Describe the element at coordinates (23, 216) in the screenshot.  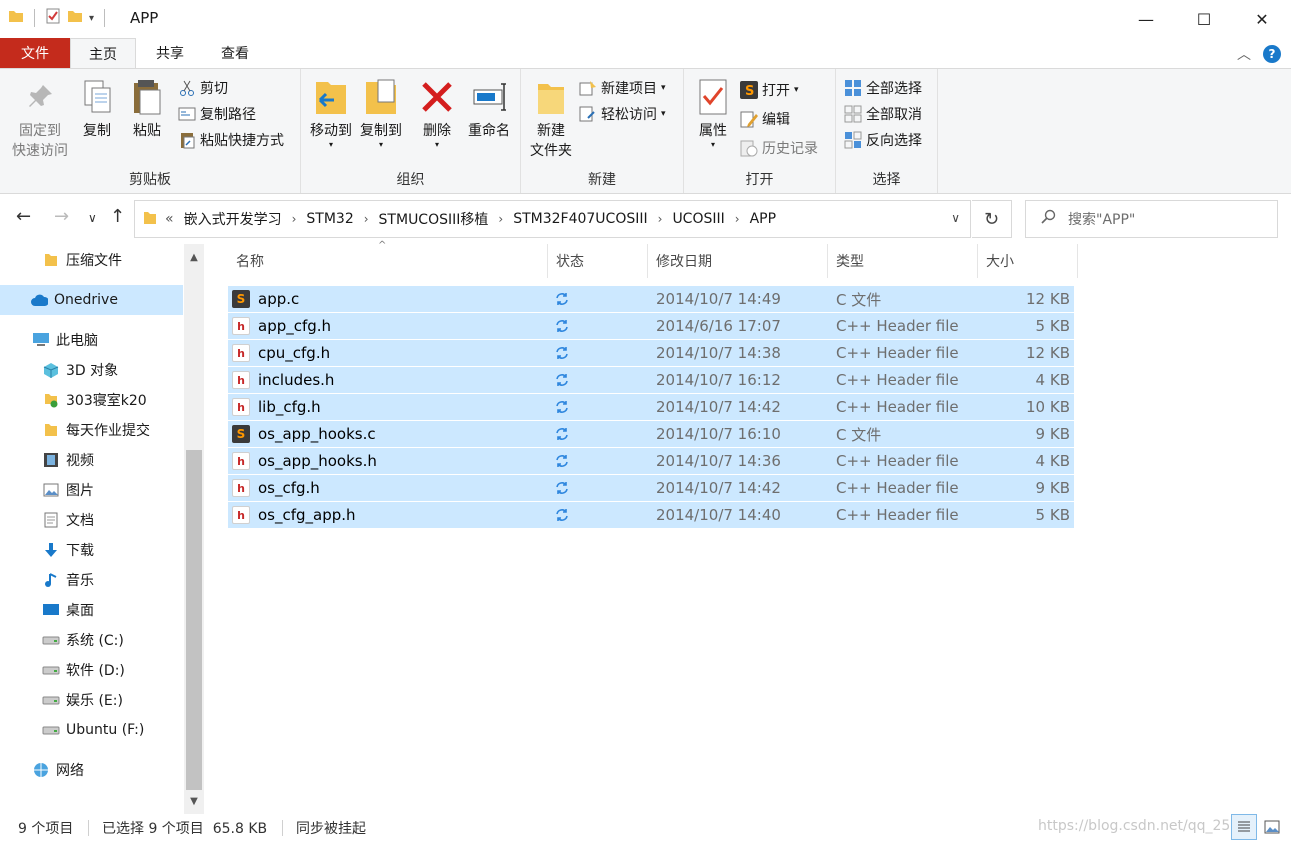
I see `back-arrow-icon: ←` at that location.